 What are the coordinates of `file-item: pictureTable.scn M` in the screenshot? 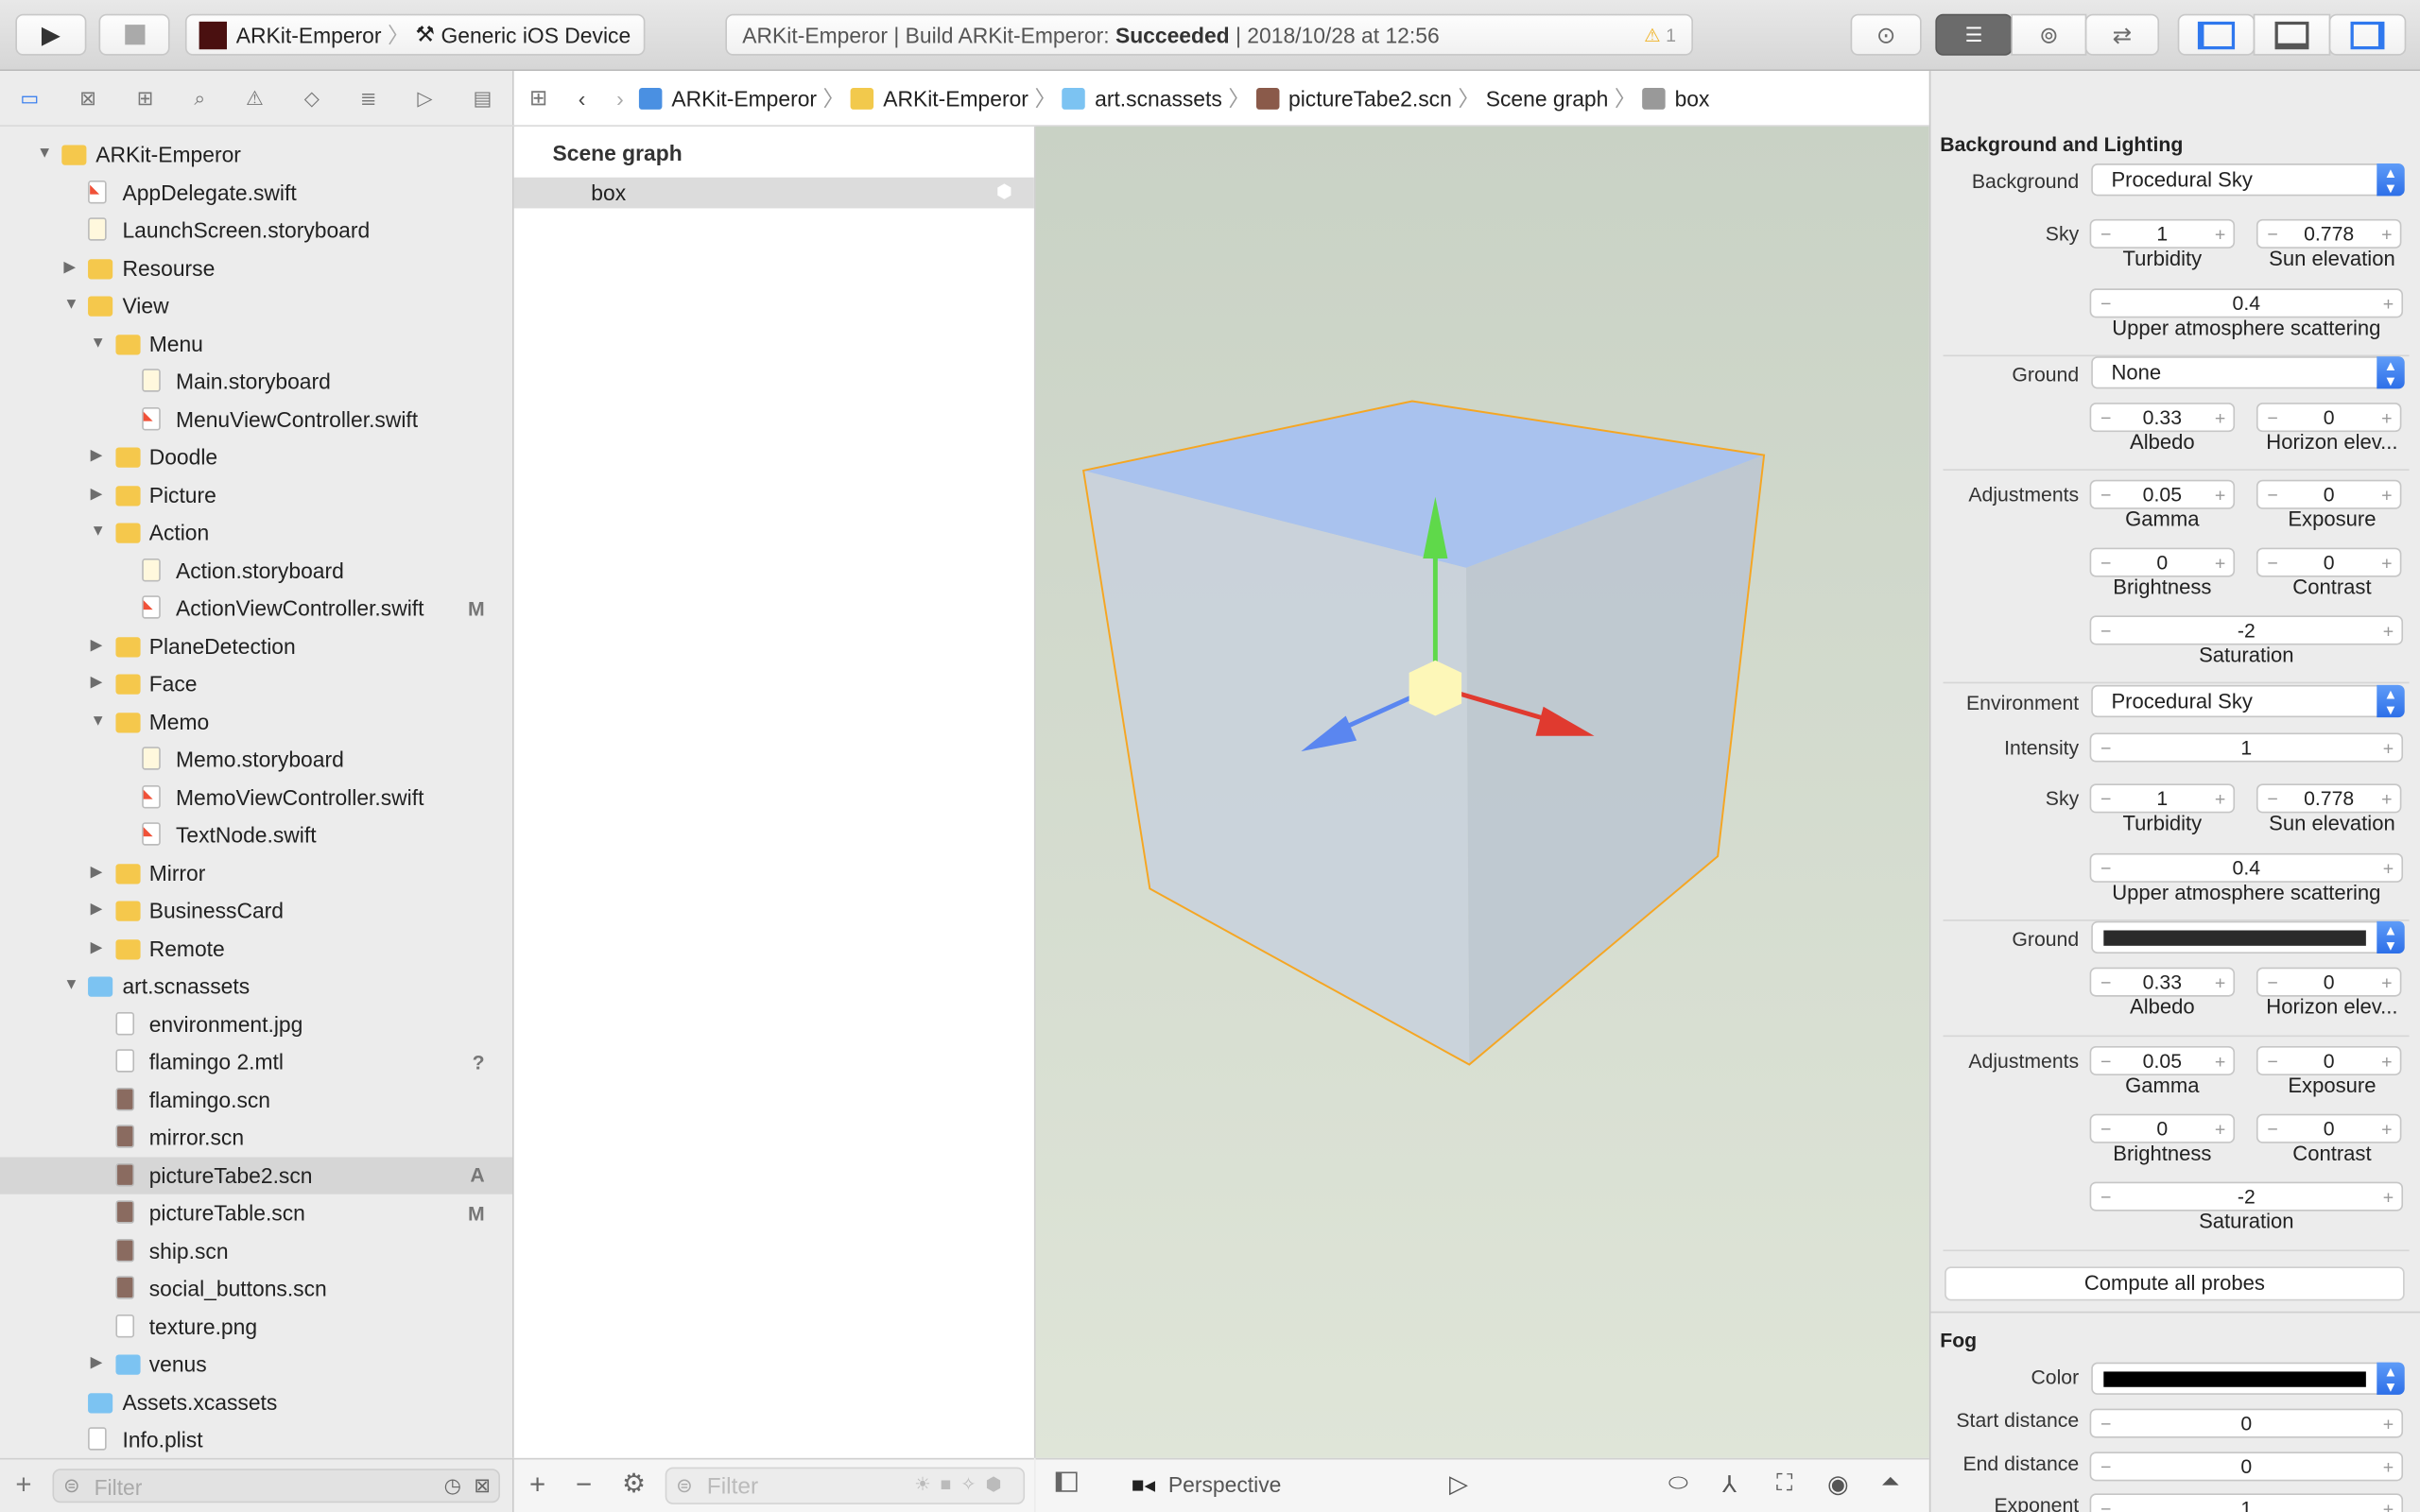 It's located at (256, 1212).